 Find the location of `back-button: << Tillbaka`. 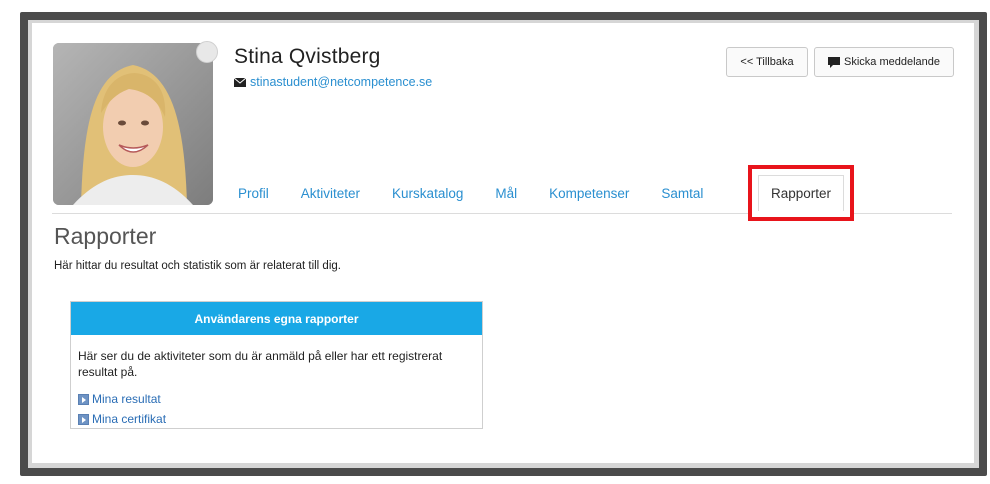

back-button: << Tillbaka is located at coordinates (767, 62).